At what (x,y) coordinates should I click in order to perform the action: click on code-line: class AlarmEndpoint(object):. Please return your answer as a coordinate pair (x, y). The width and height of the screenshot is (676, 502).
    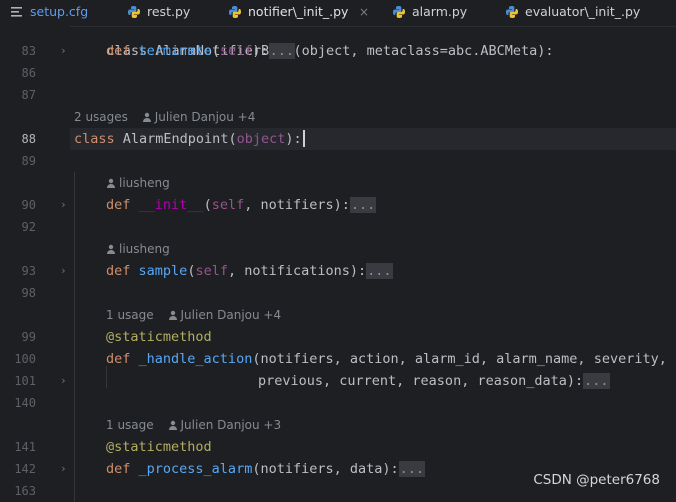
    Looking at the image, I should click on (189, 139).